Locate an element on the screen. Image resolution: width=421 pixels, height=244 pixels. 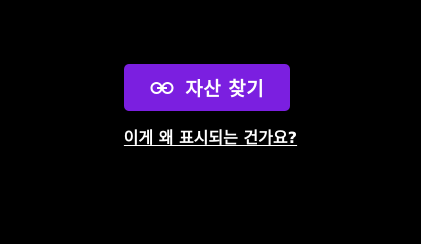
find-asset-button: 자산 찾기 is located at coordinates (207, 87).